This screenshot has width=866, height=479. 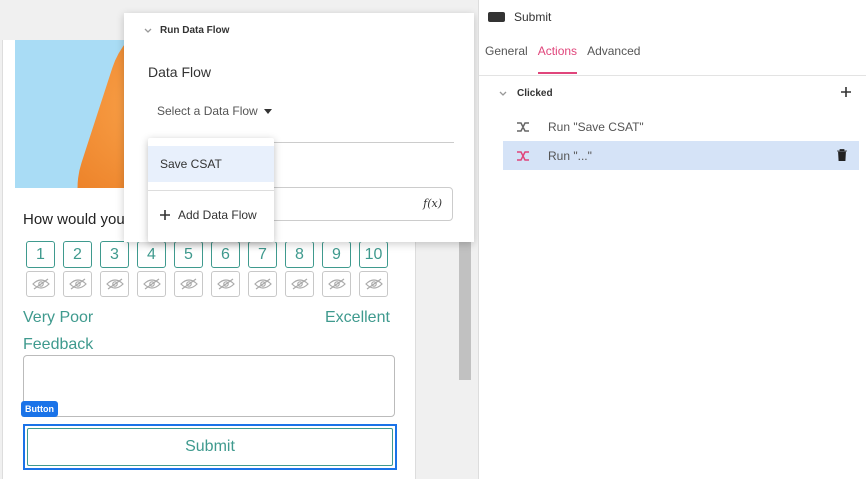 I want to click on trash-icon, so click(x=842, y=156).